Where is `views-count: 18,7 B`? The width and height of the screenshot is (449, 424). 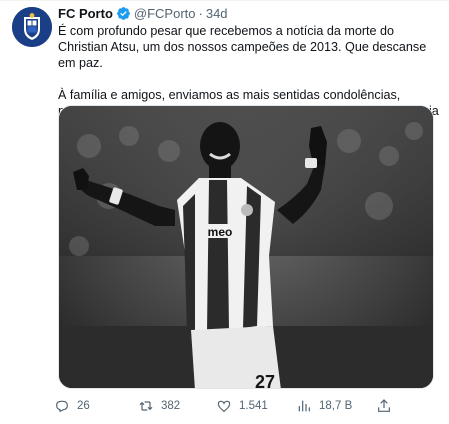 views-count: 18,7 B is located at coordinates (336, 406).